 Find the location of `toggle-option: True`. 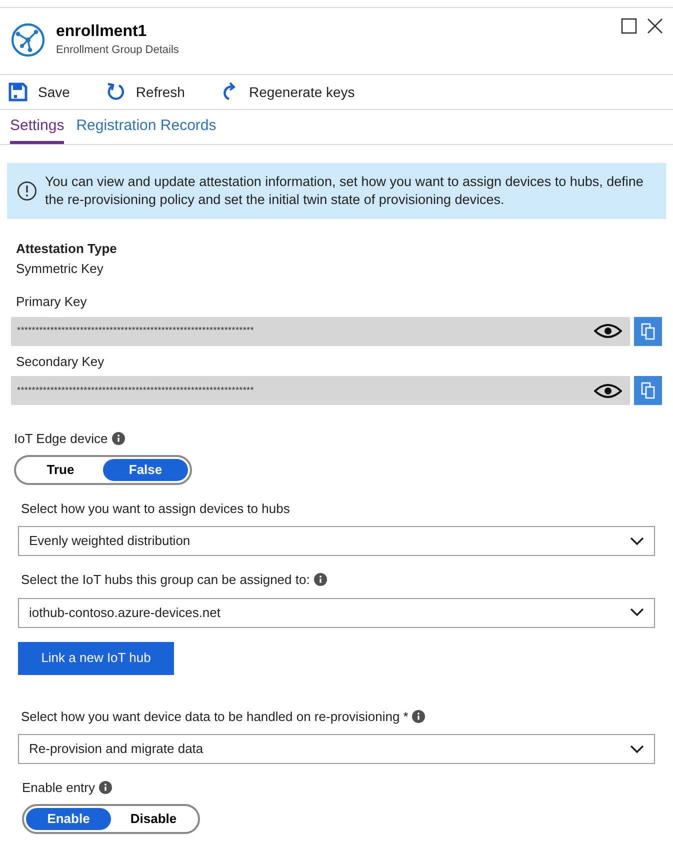

toggle-option: True is located at coordinates (60, 469).